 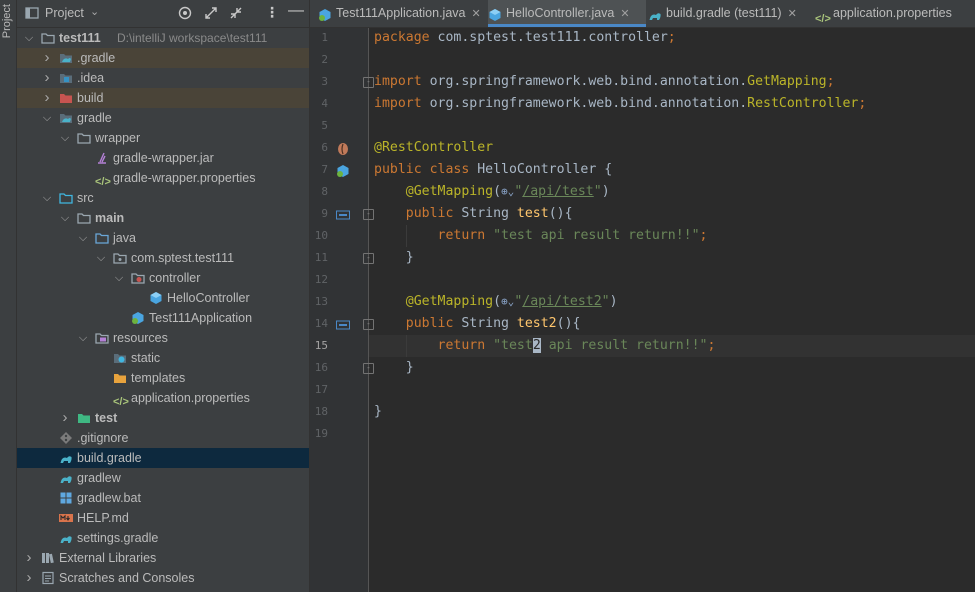 What do you see at coordinates (211, 13) in the screenshot?
I see `expand-all-icon` at bounding box center [211, 13].